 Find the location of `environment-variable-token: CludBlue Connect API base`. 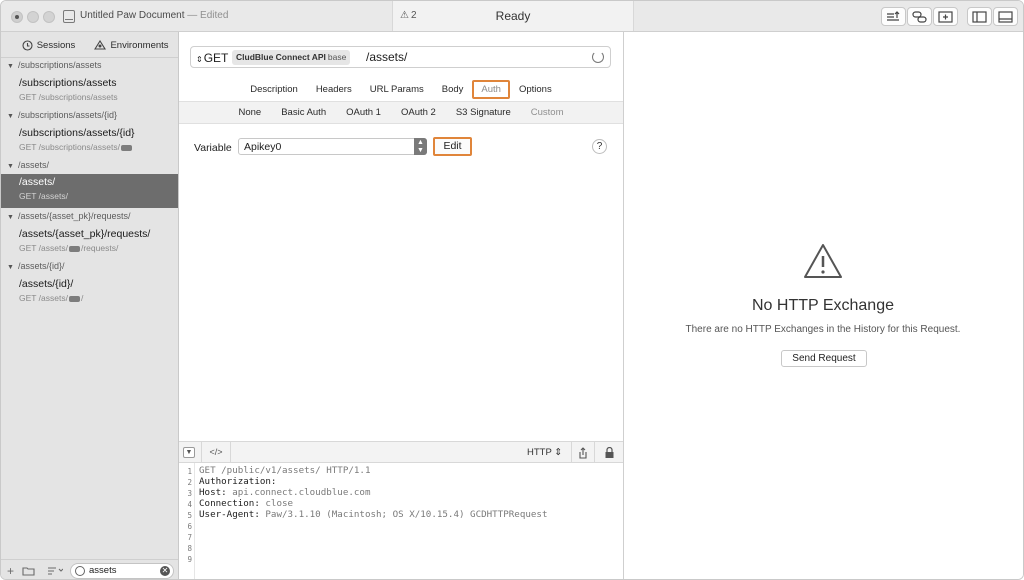

environment-variable-token: CludBlue Connect API base is located at coordinates (291, 57).